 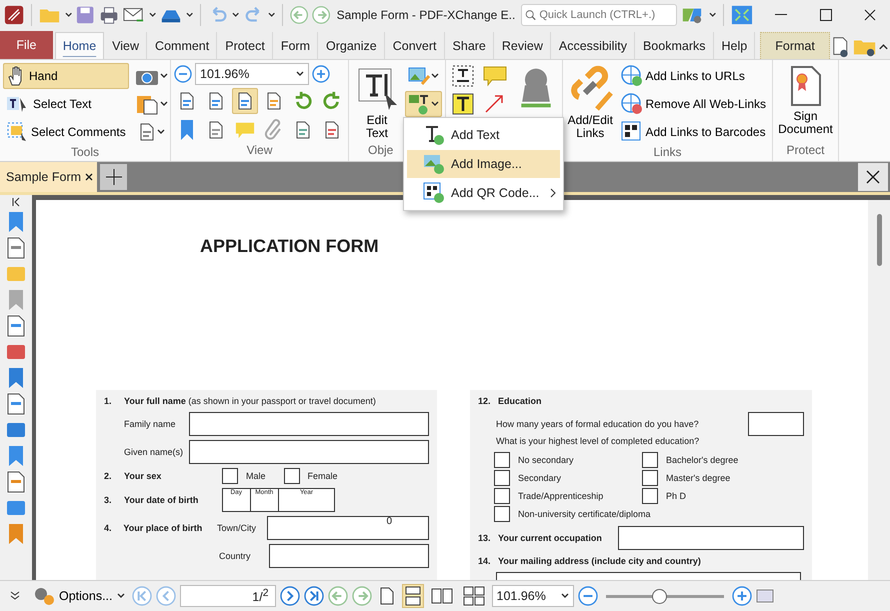 What do you see at coordinates (348, 528) in the screenshot?
I see `text-field: 0` at bounding box center [348, 528].